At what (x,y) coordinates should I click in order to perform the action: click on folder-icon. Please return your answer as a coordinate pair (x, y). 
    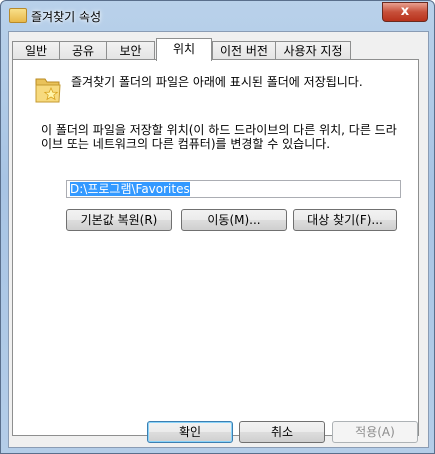
    Looking at the image, I should click on (18, 15).